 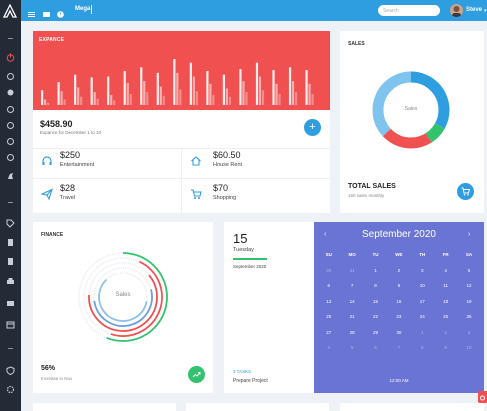 I want to click on apps-icon, so click(x=10, y=92).